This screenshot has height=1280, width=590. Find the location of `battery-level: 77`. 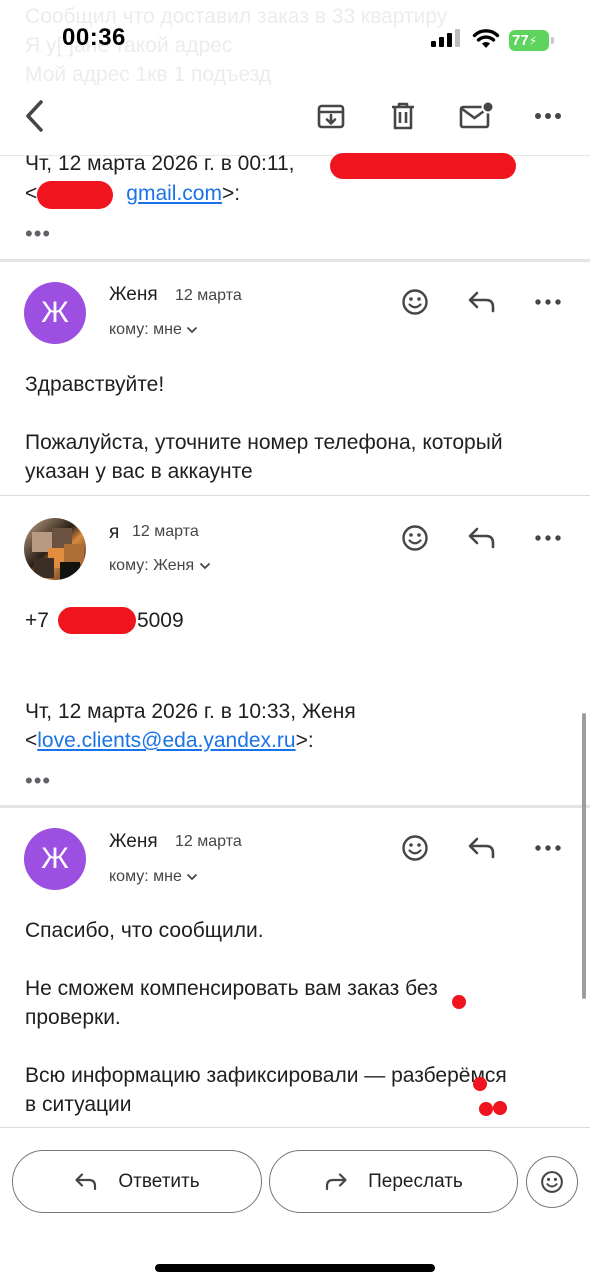

battery-level: 77 is located at coordinates (520, 40).